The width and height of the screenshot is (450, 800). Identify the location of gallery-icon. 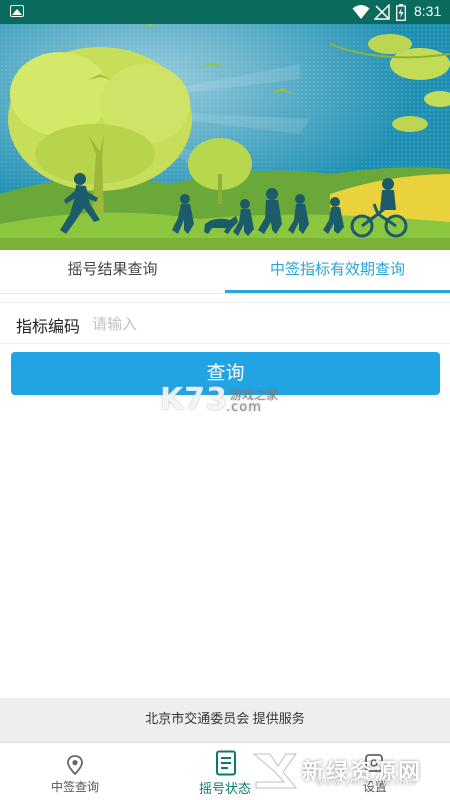
(17, 11).